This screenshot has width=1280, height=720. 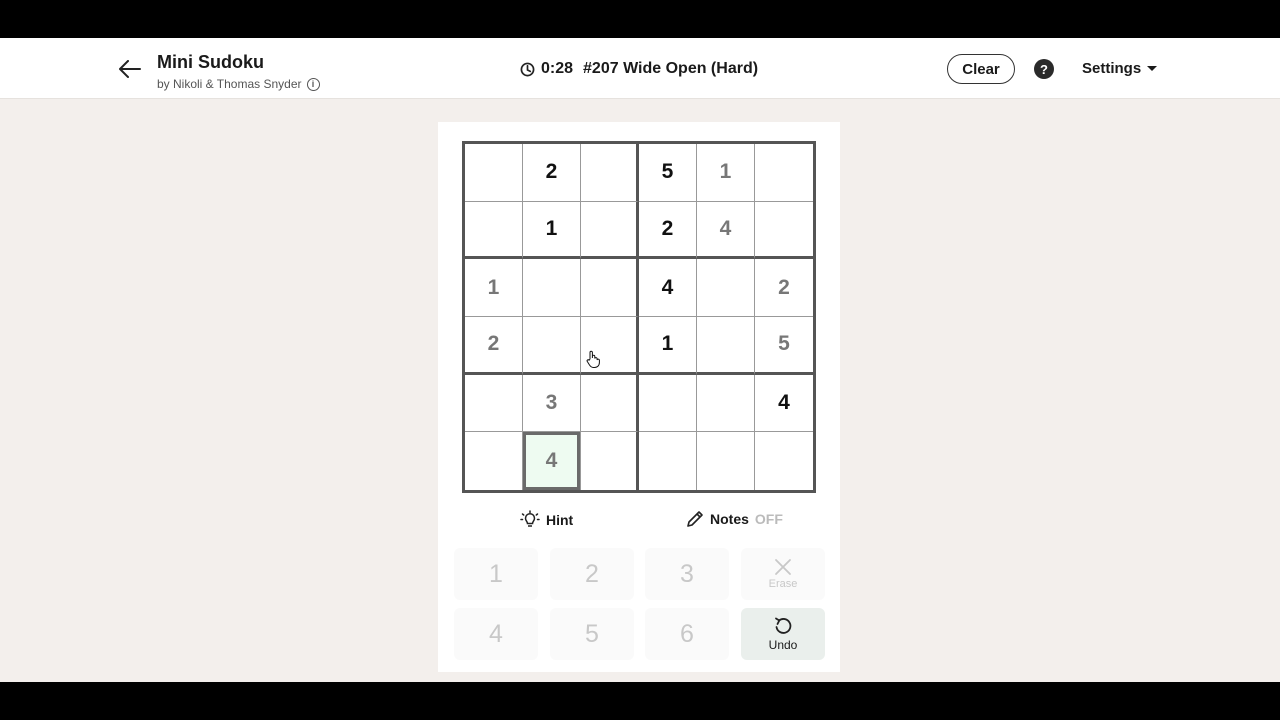 I want to click on puzzle-info: 0:28 #207 Wide Open (Hard), so click(x=639, y=69).